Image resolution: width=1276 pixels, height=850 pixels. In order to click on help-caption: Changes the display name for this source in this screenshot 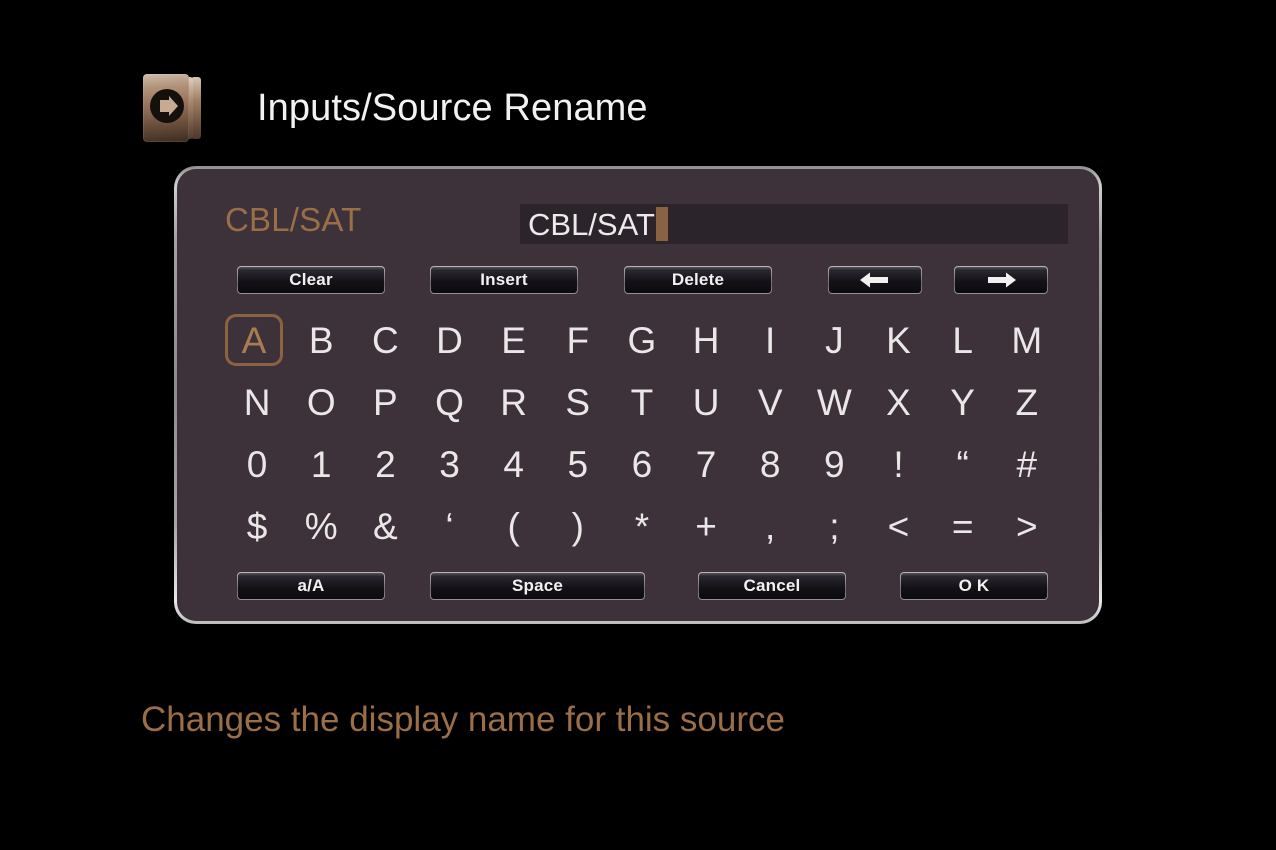, I will do `click(463, 719)`.